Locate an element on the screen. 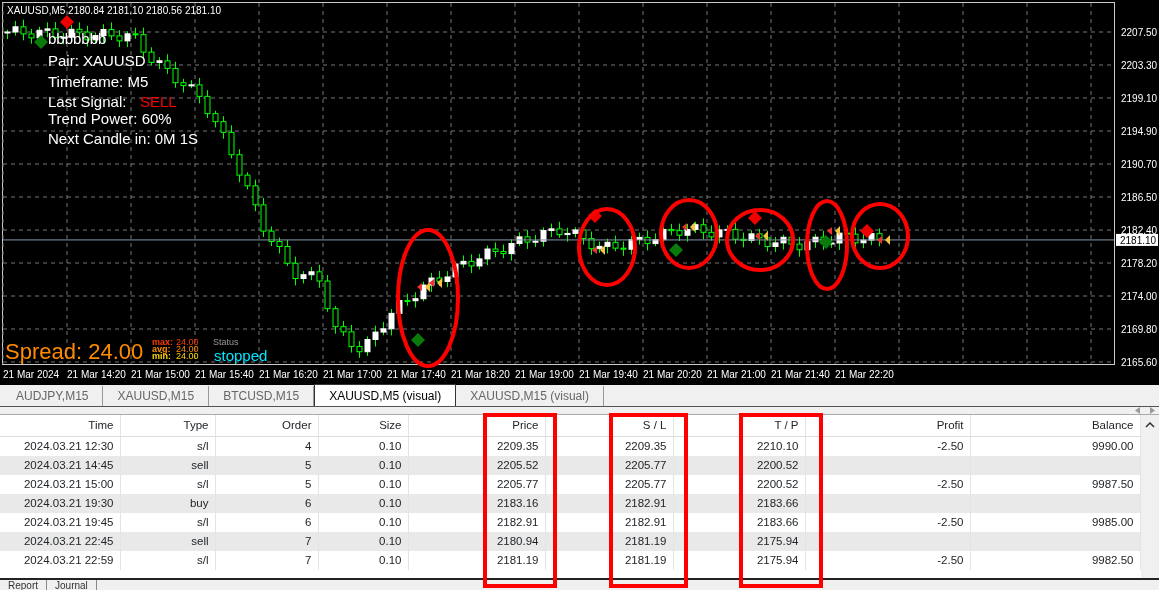  table-row: 2024.03.21 15:00 s/l 5 0.10 2205.77 2205.77 2200.52 -2.50 9987.50 is located at coordinates (570, 484).